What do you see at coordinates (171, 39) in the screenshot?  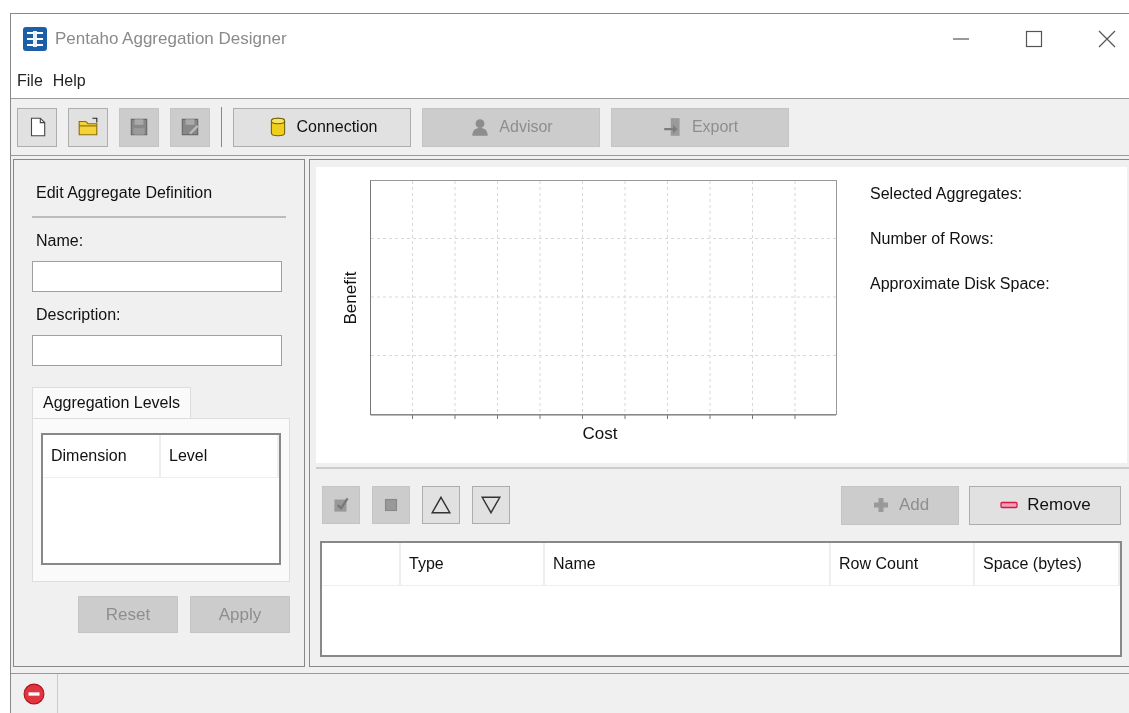 I see `window-title: Pentaho Aggregation Designer` at bounding box center [171, 39].